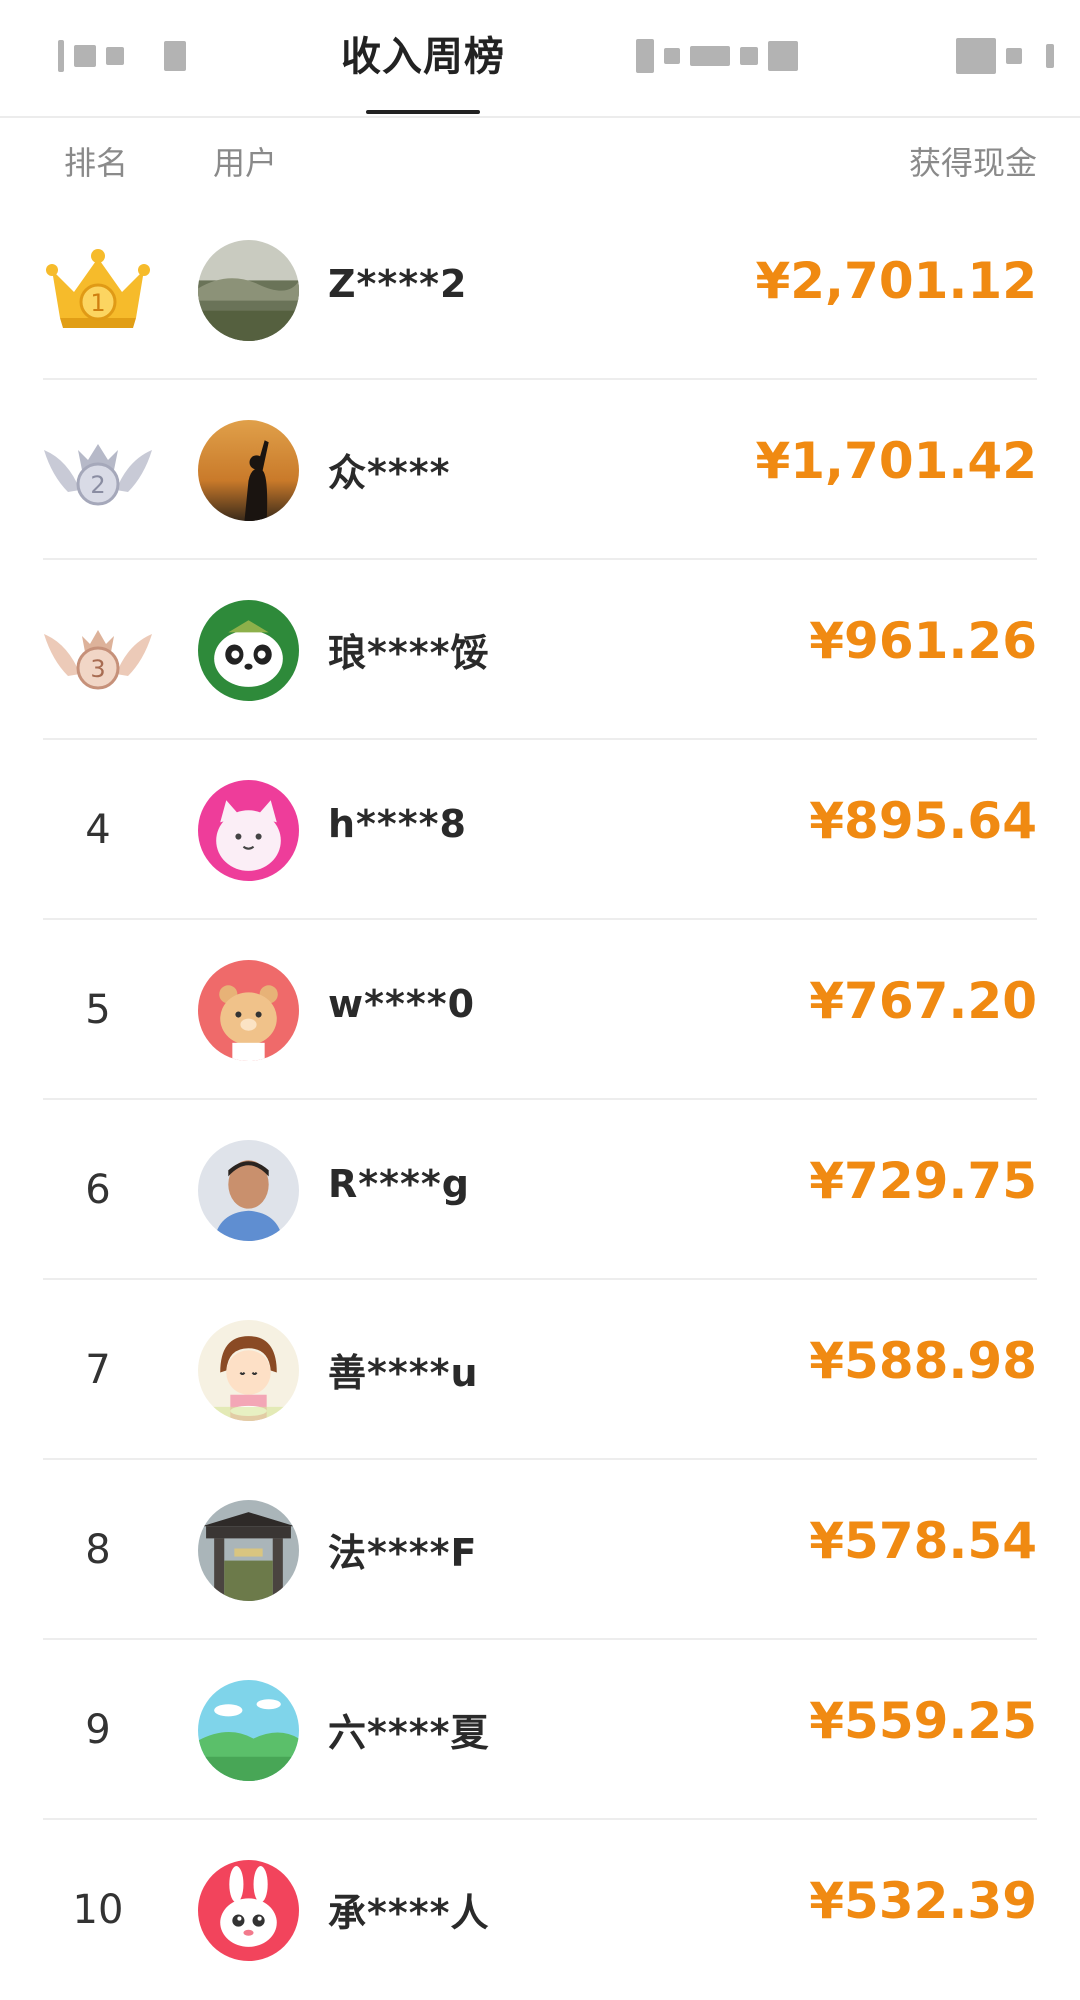 This screenshot has width=1080, height=2000. Describe the element at coordinates (972, 163) in the screenshot. I see `column-cash: 获得现金` at that location.